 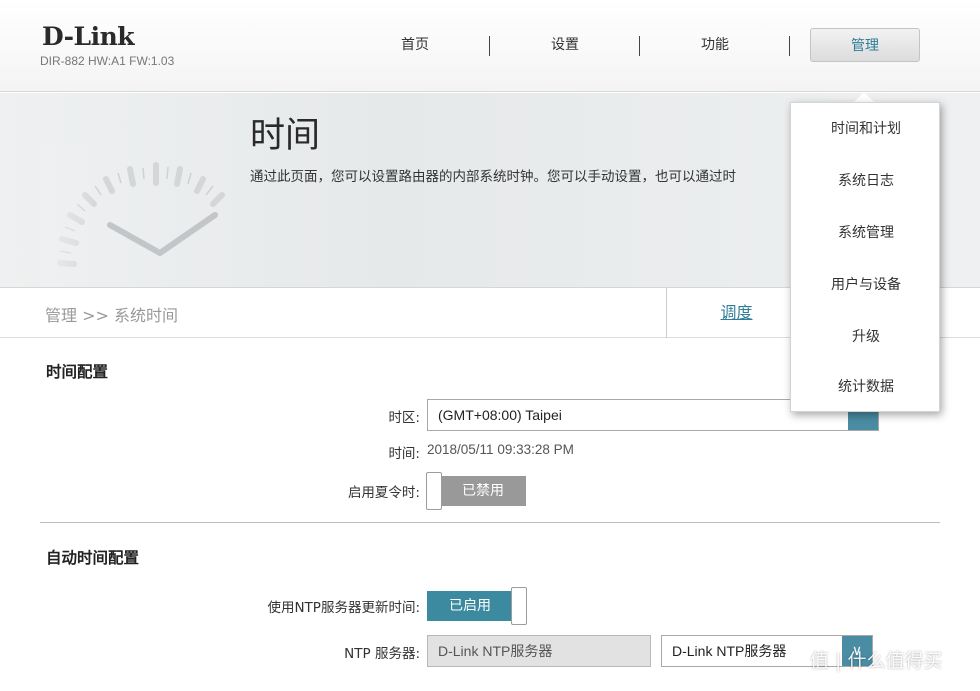 What do you see at coordinates (500, 449) in the screenshot?
I see `time-value: 2018/05/11 09:33:28 PM` at bounding box center [500, 449].